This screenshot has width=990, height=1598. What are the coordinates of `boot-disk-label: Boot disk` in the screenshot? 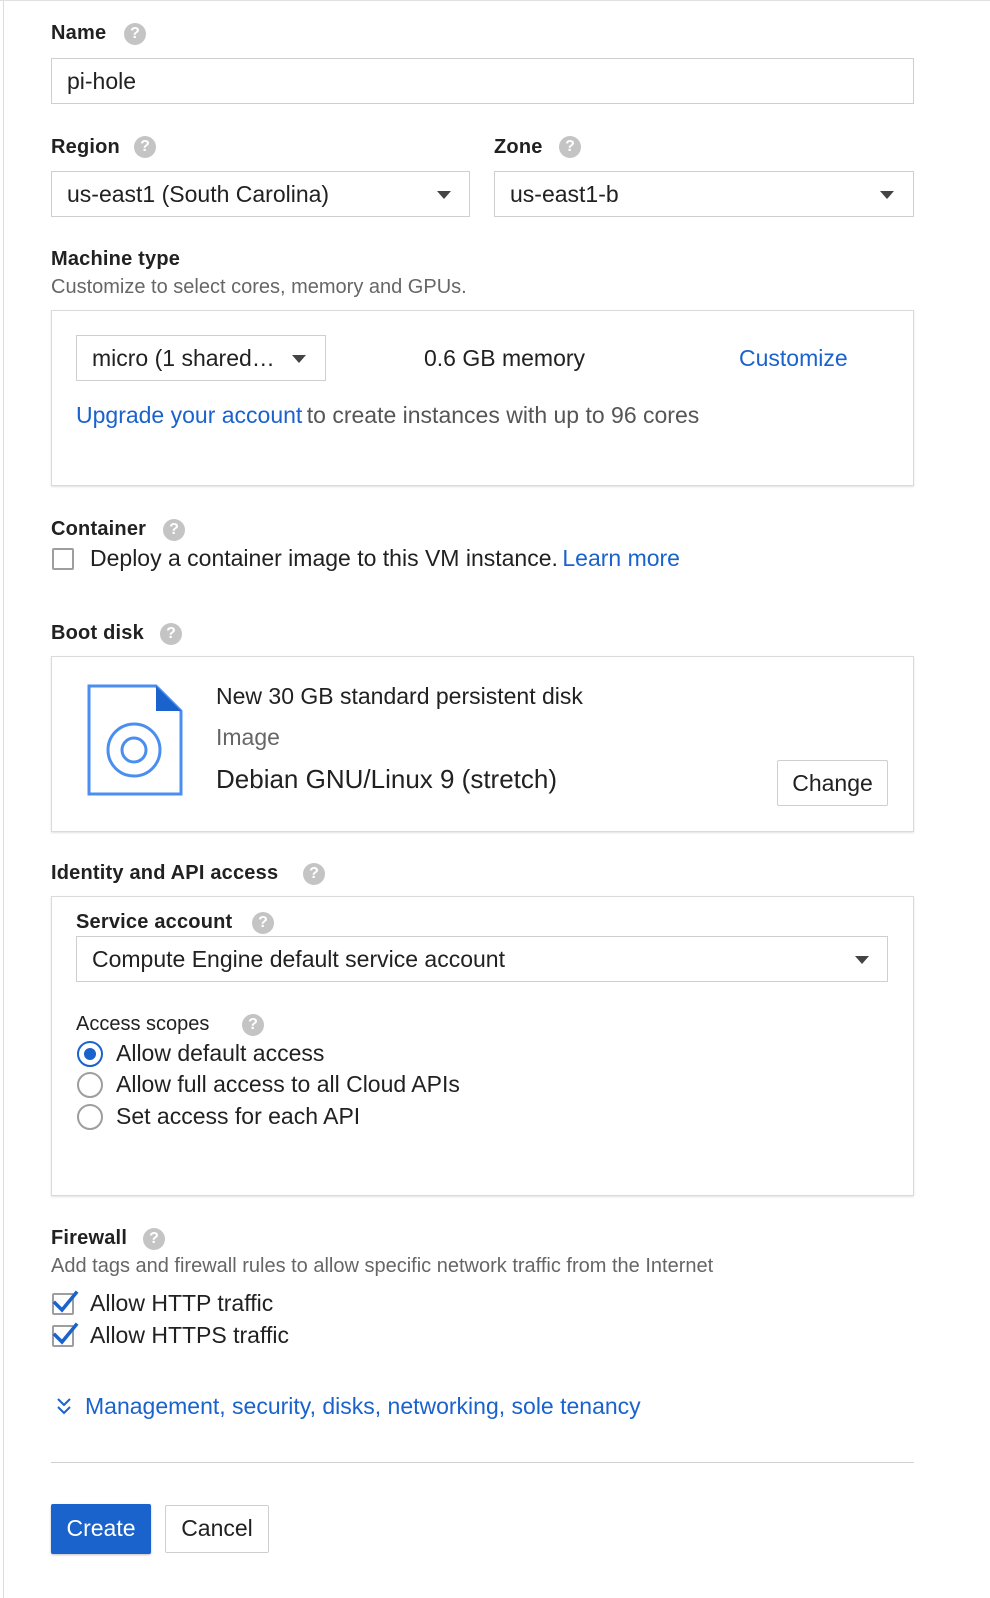 It's located at (97, 633).